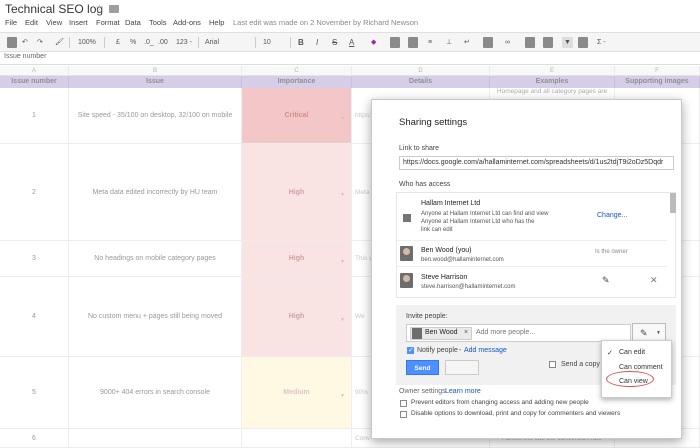  I want to click on person-name: Steve Harrison, so click(444, 277).